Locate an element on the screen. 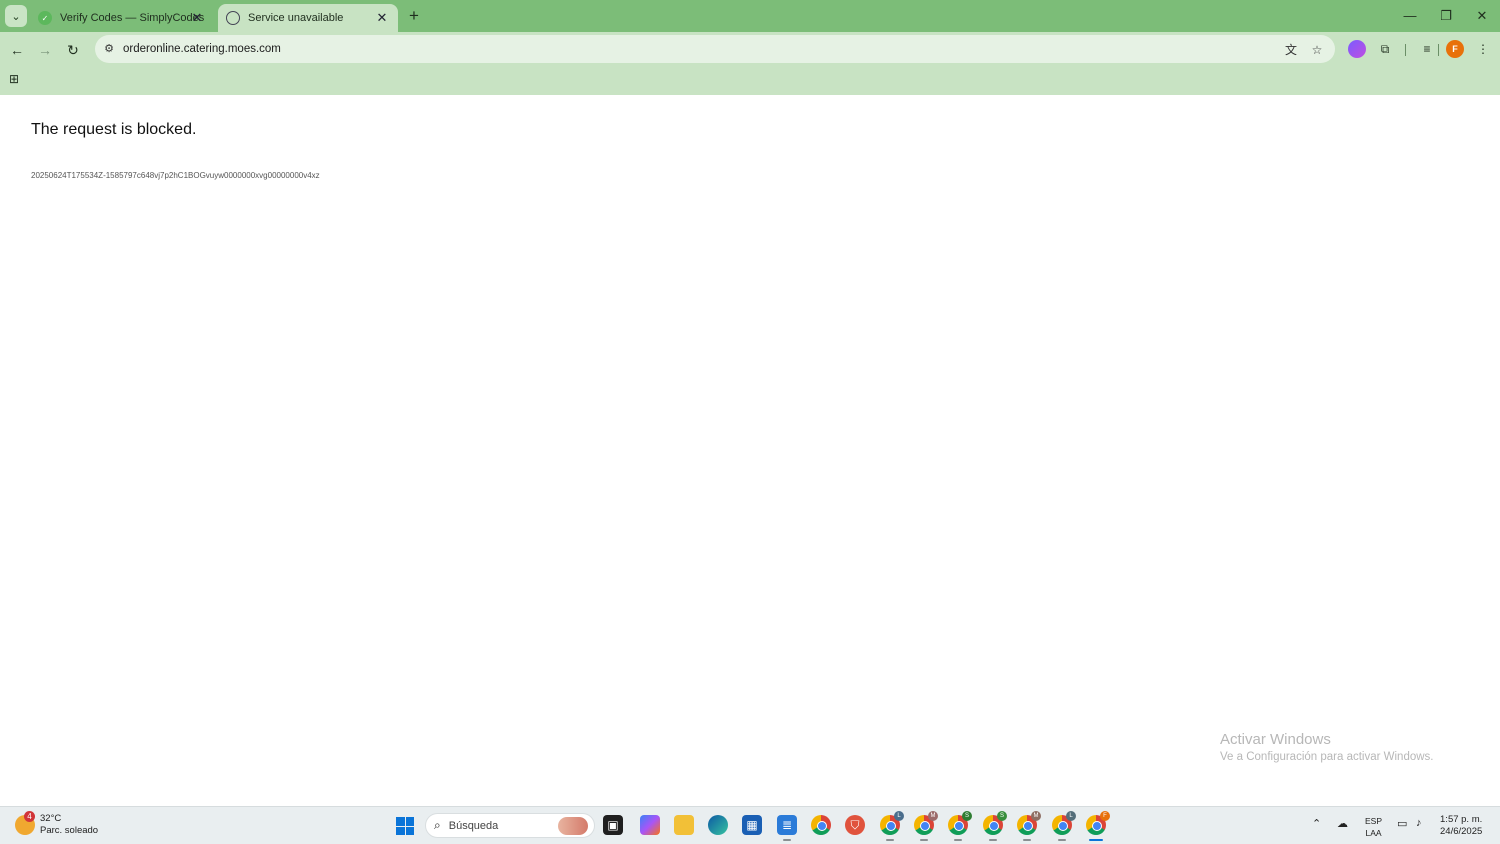  apps-grid-icon: ⊞ is located at coordinates (16, 79).